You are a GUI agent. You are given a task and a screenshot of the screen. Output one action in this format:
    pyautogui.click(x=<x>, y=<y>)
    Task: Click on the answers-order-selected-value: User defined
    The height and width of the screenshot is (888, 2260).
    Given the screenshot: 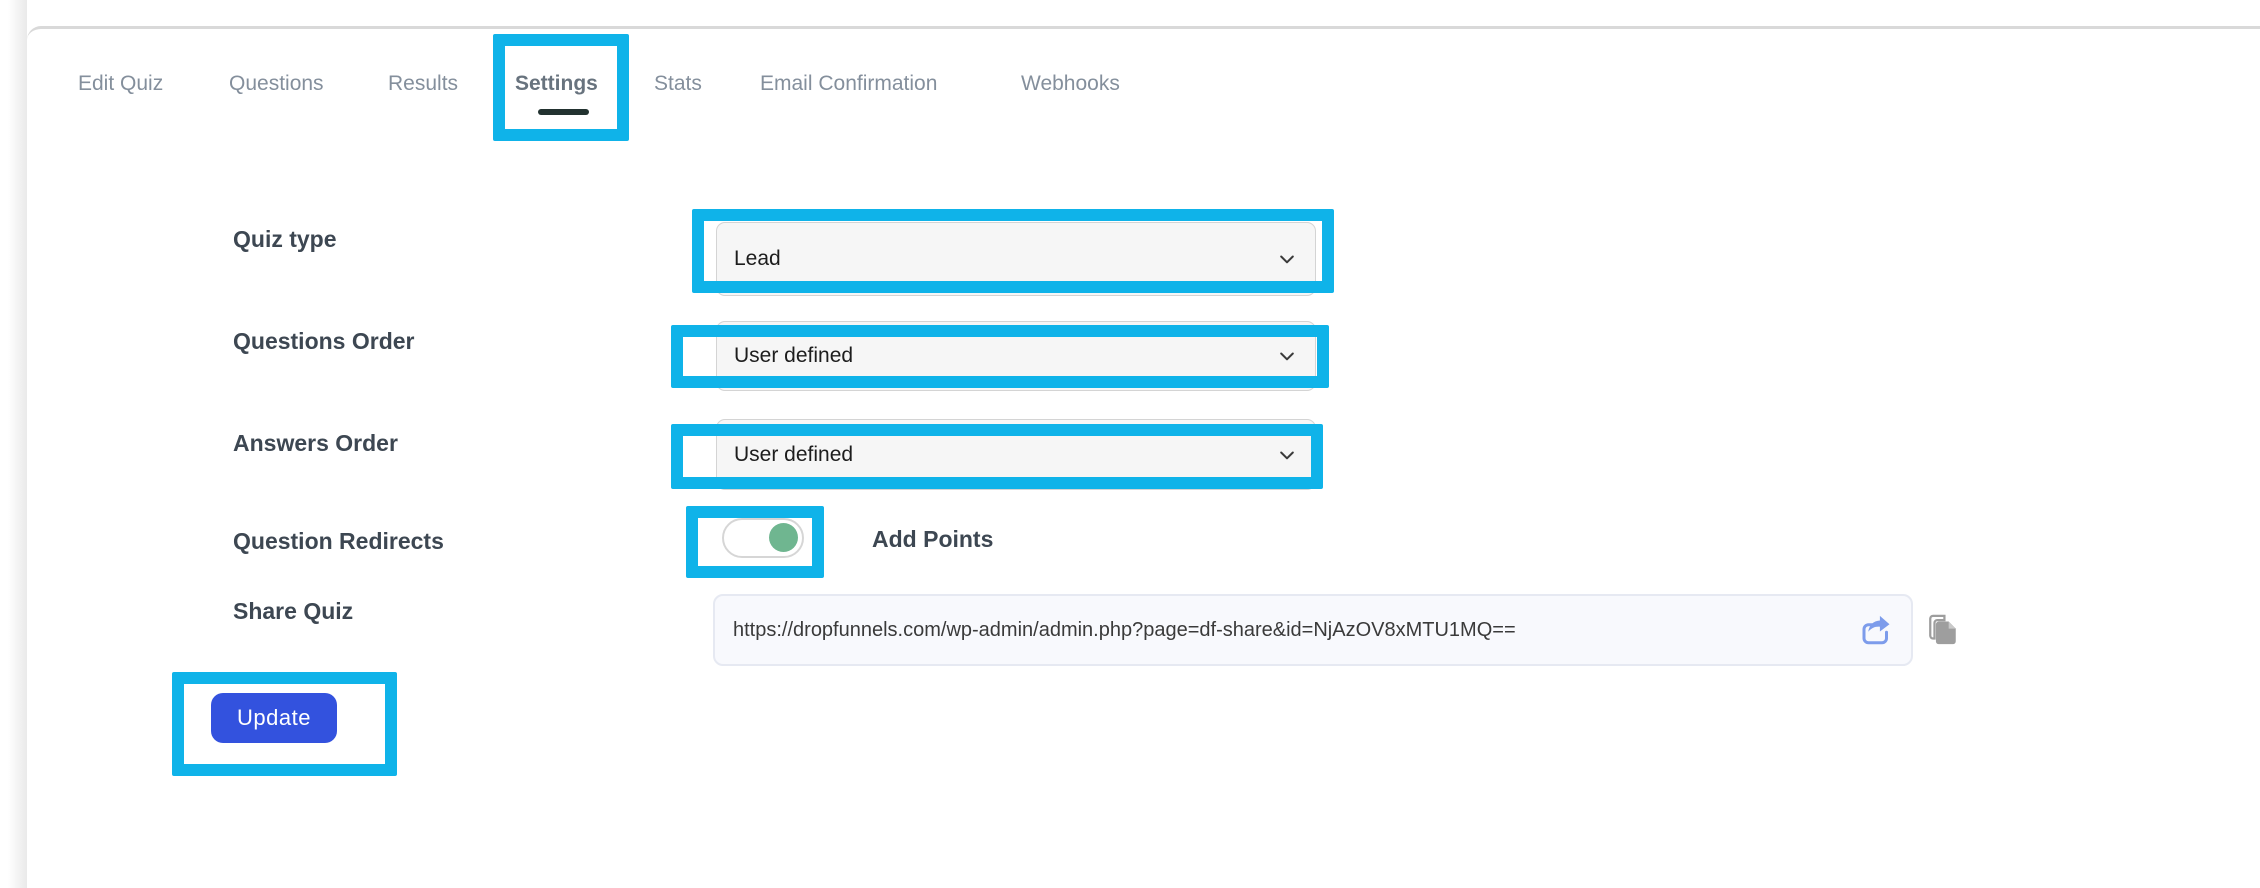 What is the action you would take?
    pyautogui.click(x=794, y=454)
    